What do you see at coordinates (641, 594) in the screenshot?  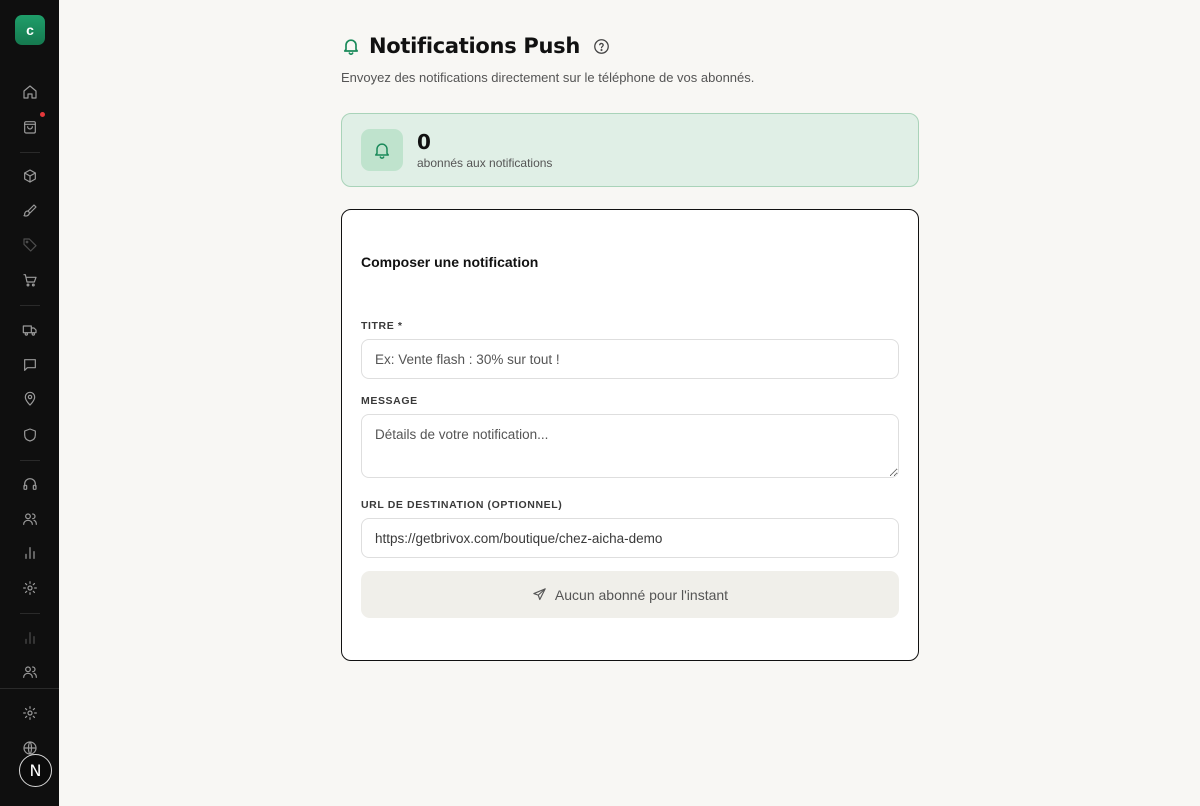 I see `send-button-label: Aucun abonné pour l'instant` at bounding box center [641, 594].